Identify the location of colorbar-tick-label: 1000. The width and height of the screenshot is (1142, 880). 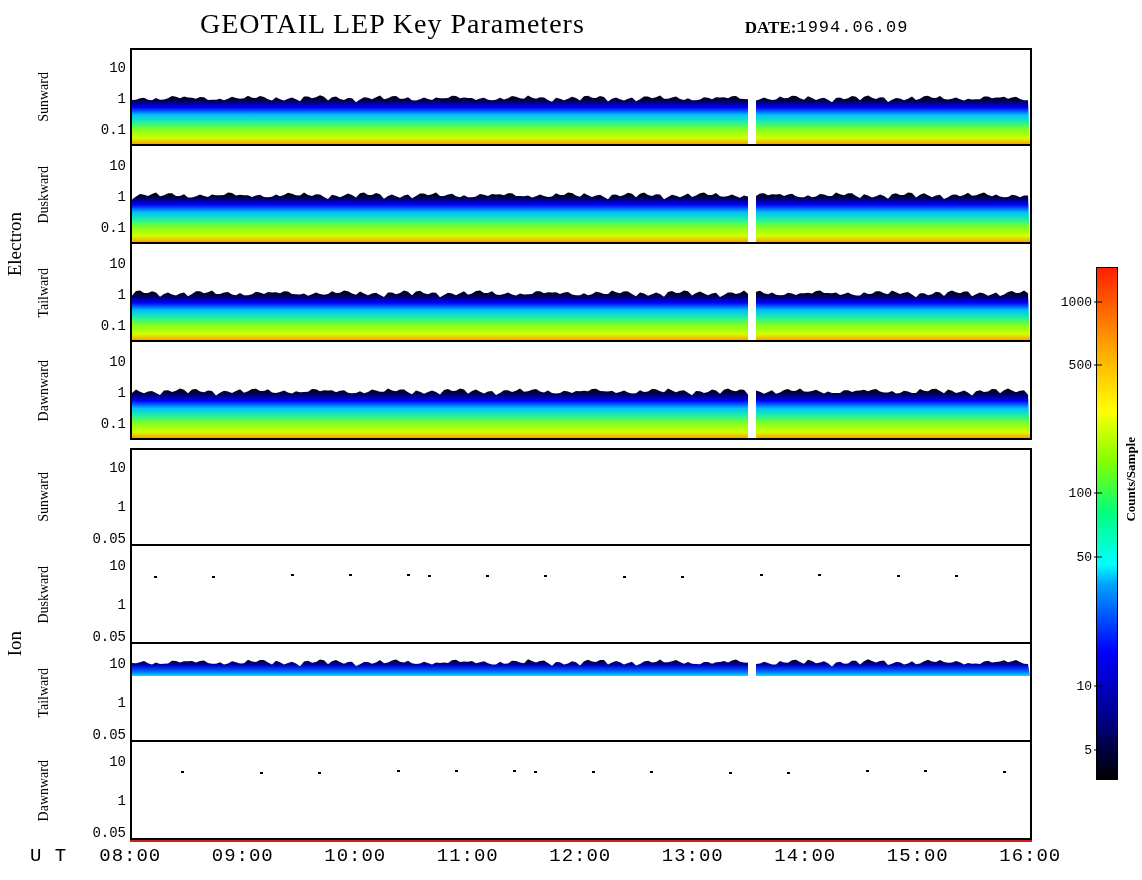
(1076, 302).